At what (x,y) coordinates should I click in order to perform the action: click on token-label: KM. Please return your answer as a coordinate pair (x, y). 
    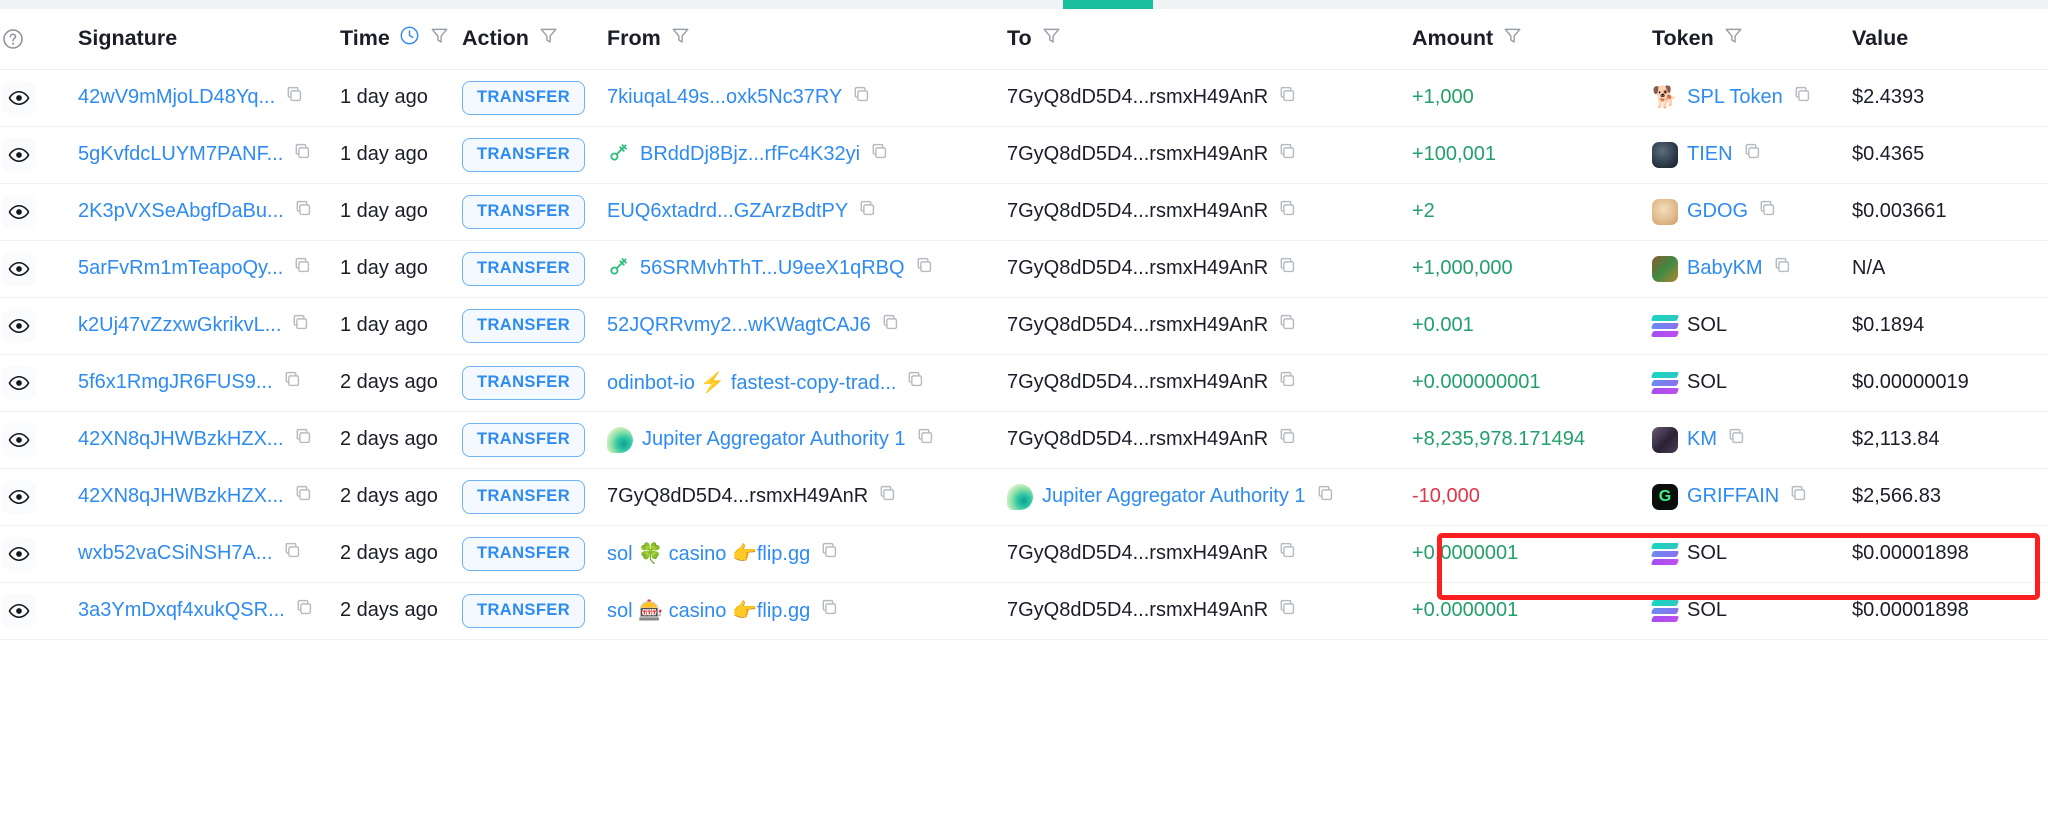
    Looking at the image, I should click on (1702, 439).